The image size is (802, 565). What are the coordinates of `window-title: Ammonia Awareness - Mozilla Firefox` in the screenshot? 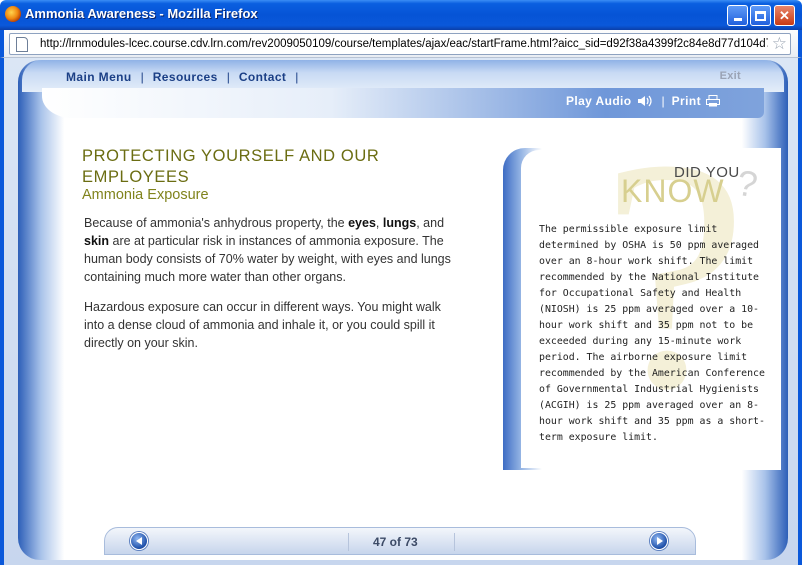 It's located at (141, 13).